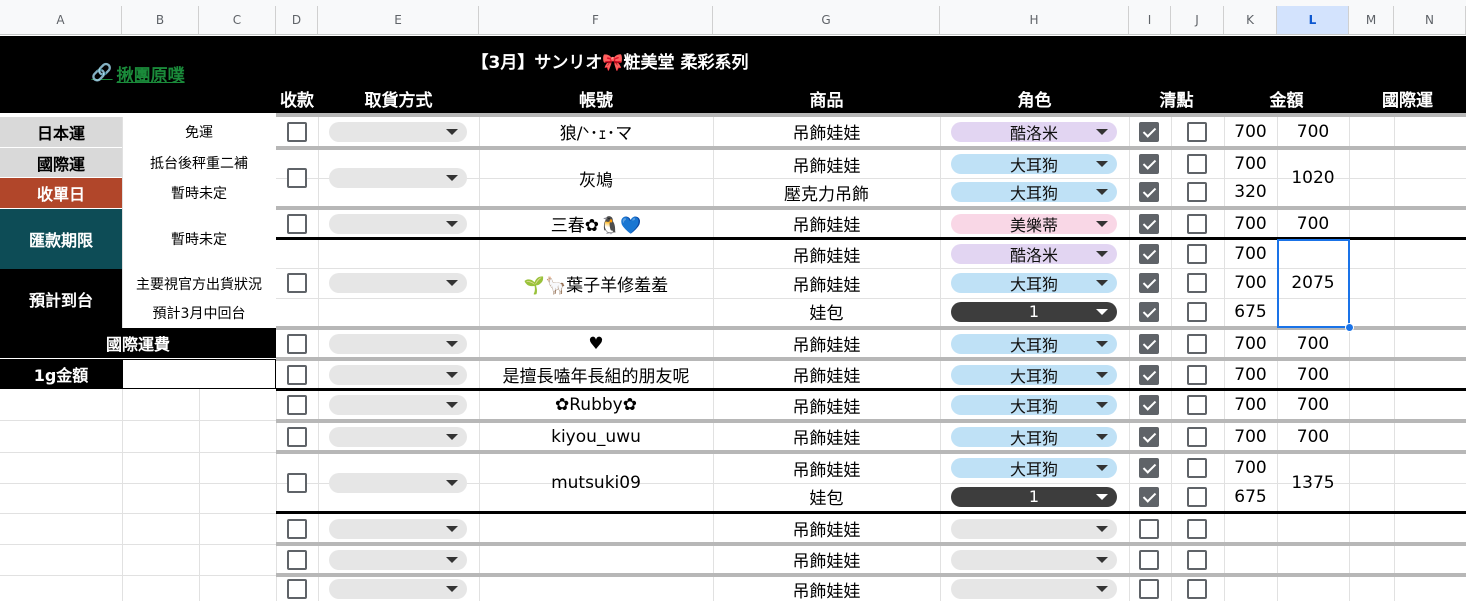  What do you see at coordinates (151, 73) in the screenshot?
I see `group-link-text: 揪團原噗` at bounding box center [151, 73].